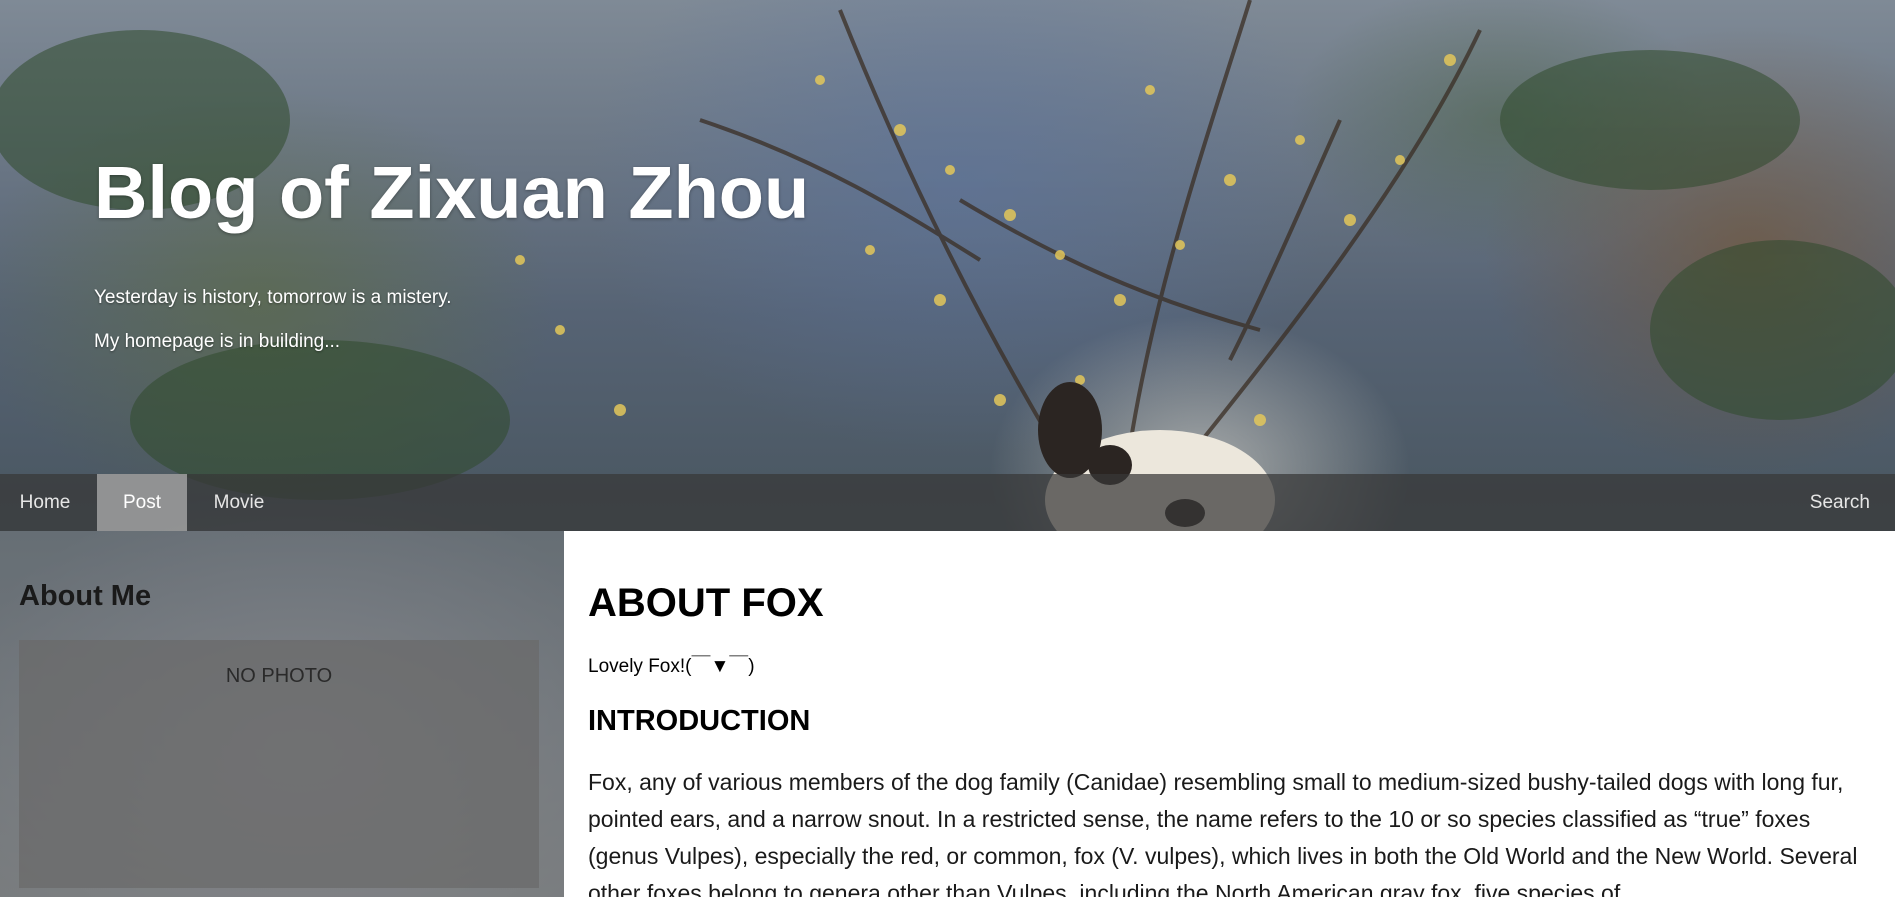 The height and width of the screenshot is (897, 1895). What do you see at coordinates (947, 502) in the screenshot?
I see `main-navbar: Home Post Movie Search` at bounding box center [947, 502].